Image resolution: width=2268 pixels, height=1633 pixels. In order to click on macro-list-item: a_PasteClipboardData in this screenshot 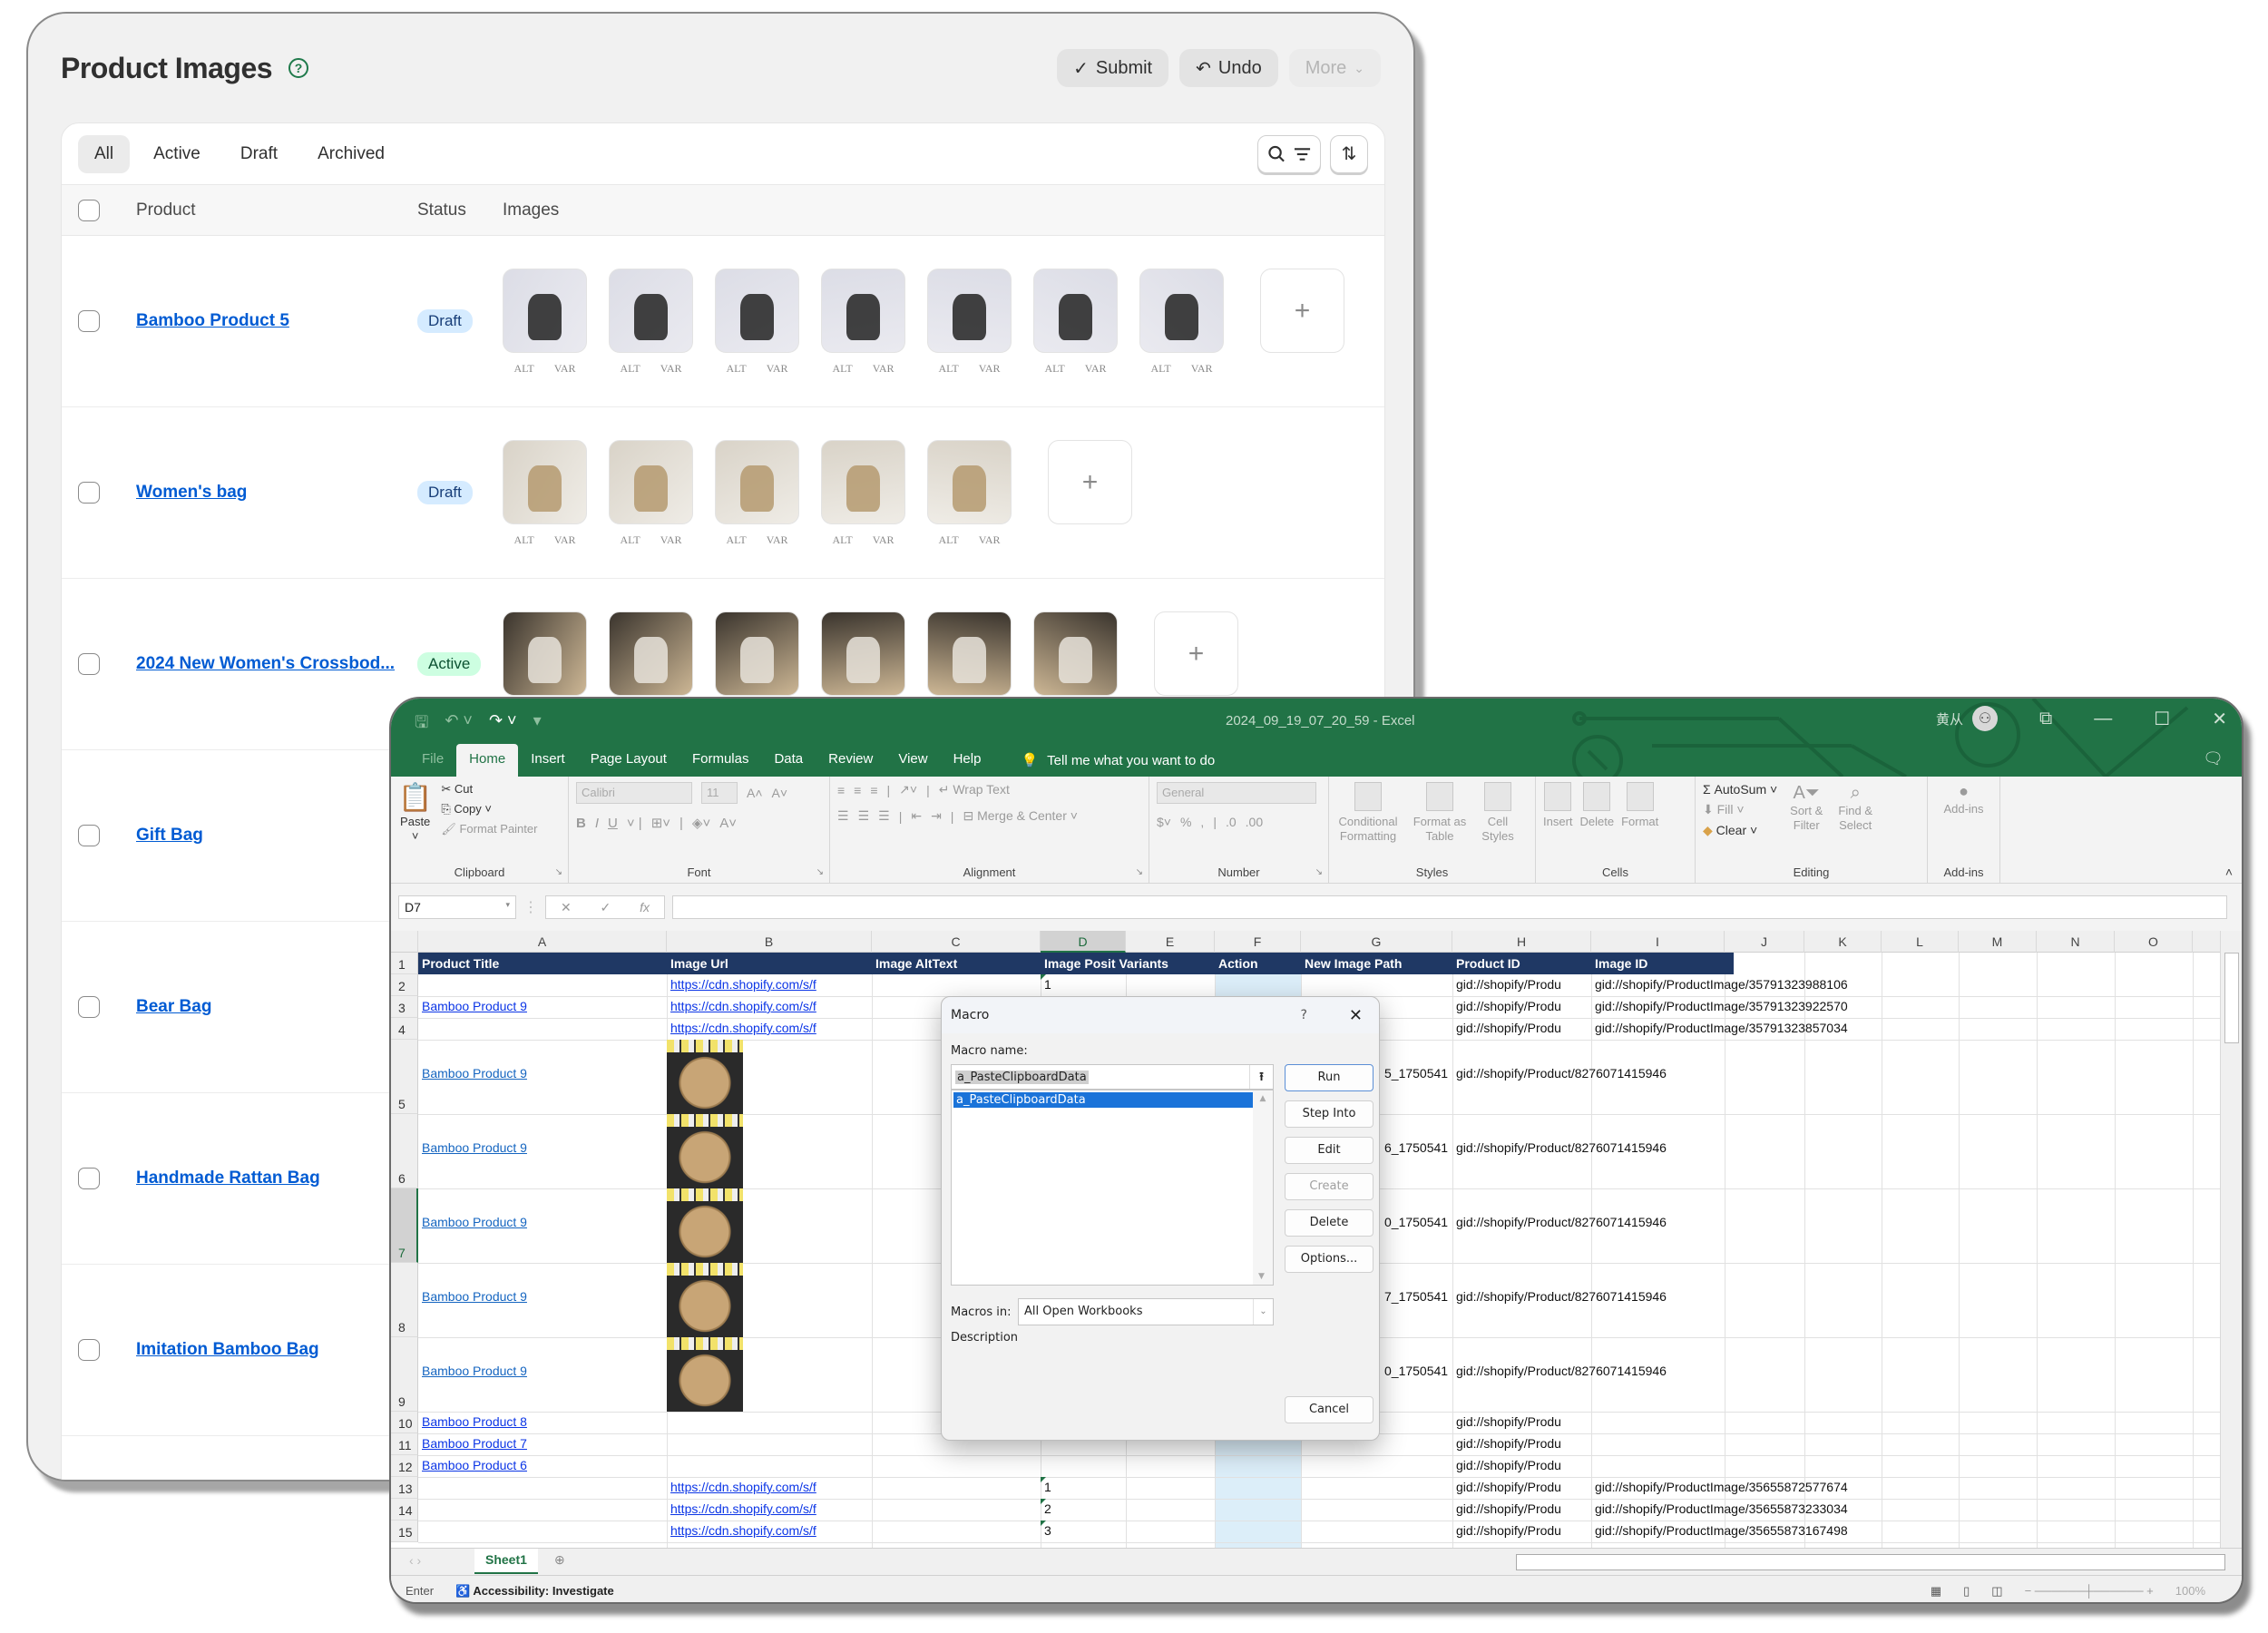, I will do `click(1103, 1100)`.